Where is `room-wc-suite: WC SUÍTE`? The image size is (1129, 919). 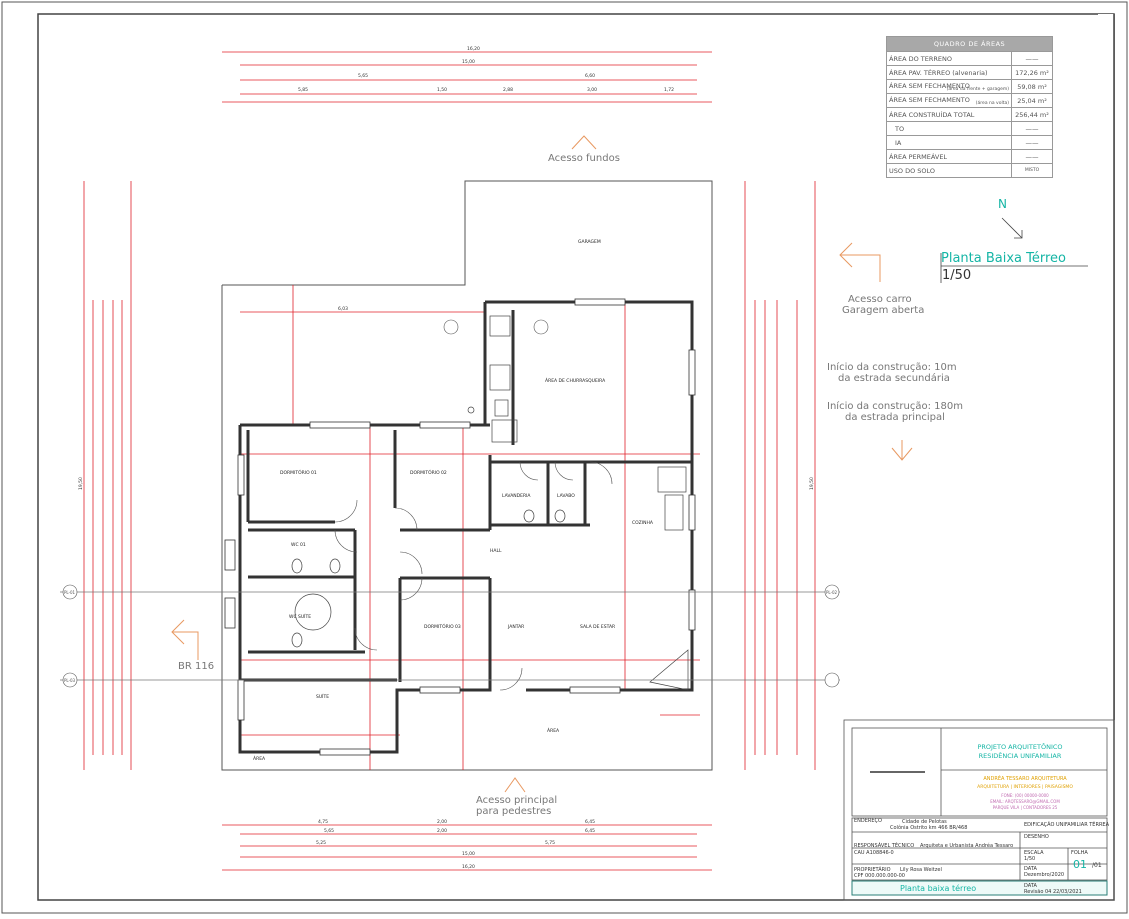 room-wc-suite: WC SUÍTE is located at coordinates (300, 616).